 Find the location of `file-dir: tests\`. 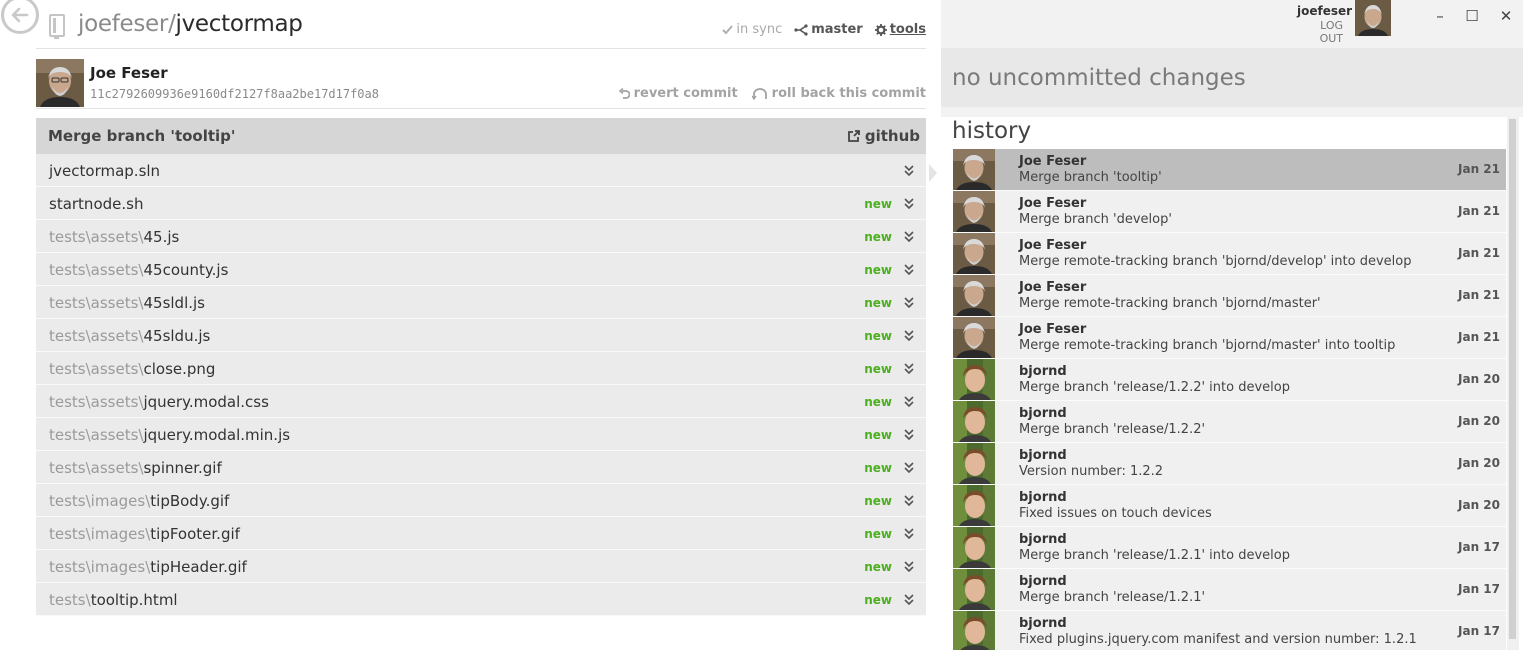

file-dir: tests\ is located at coordinates (70, 600).